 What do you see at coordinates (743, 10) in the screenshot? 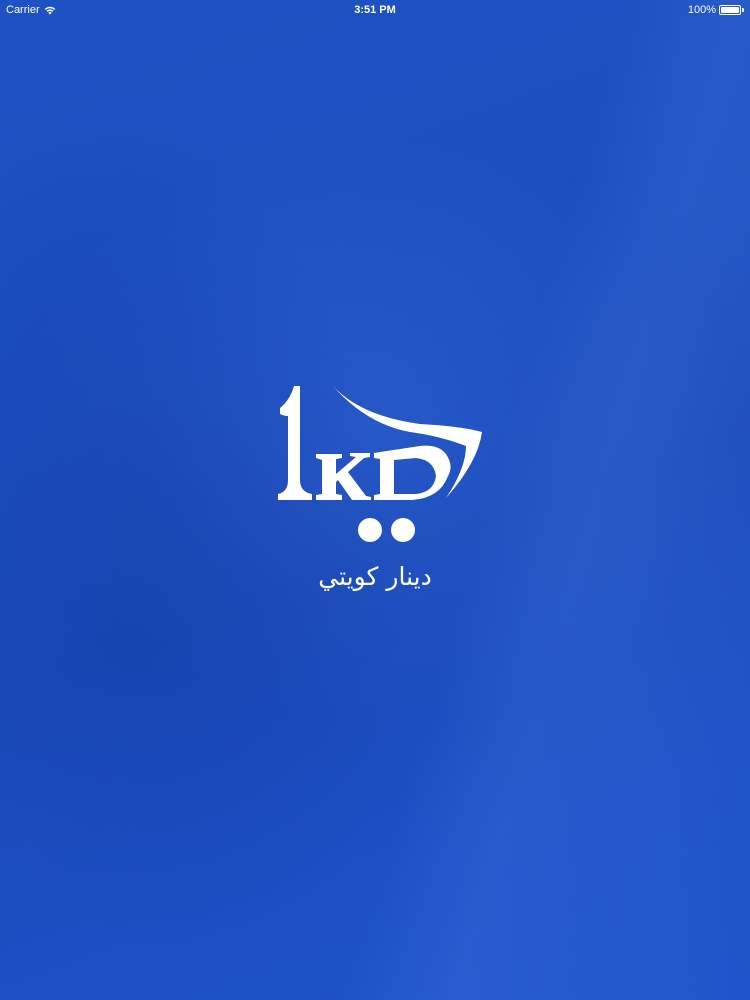
I see `battery-tip` at bounding box center [743, 10].